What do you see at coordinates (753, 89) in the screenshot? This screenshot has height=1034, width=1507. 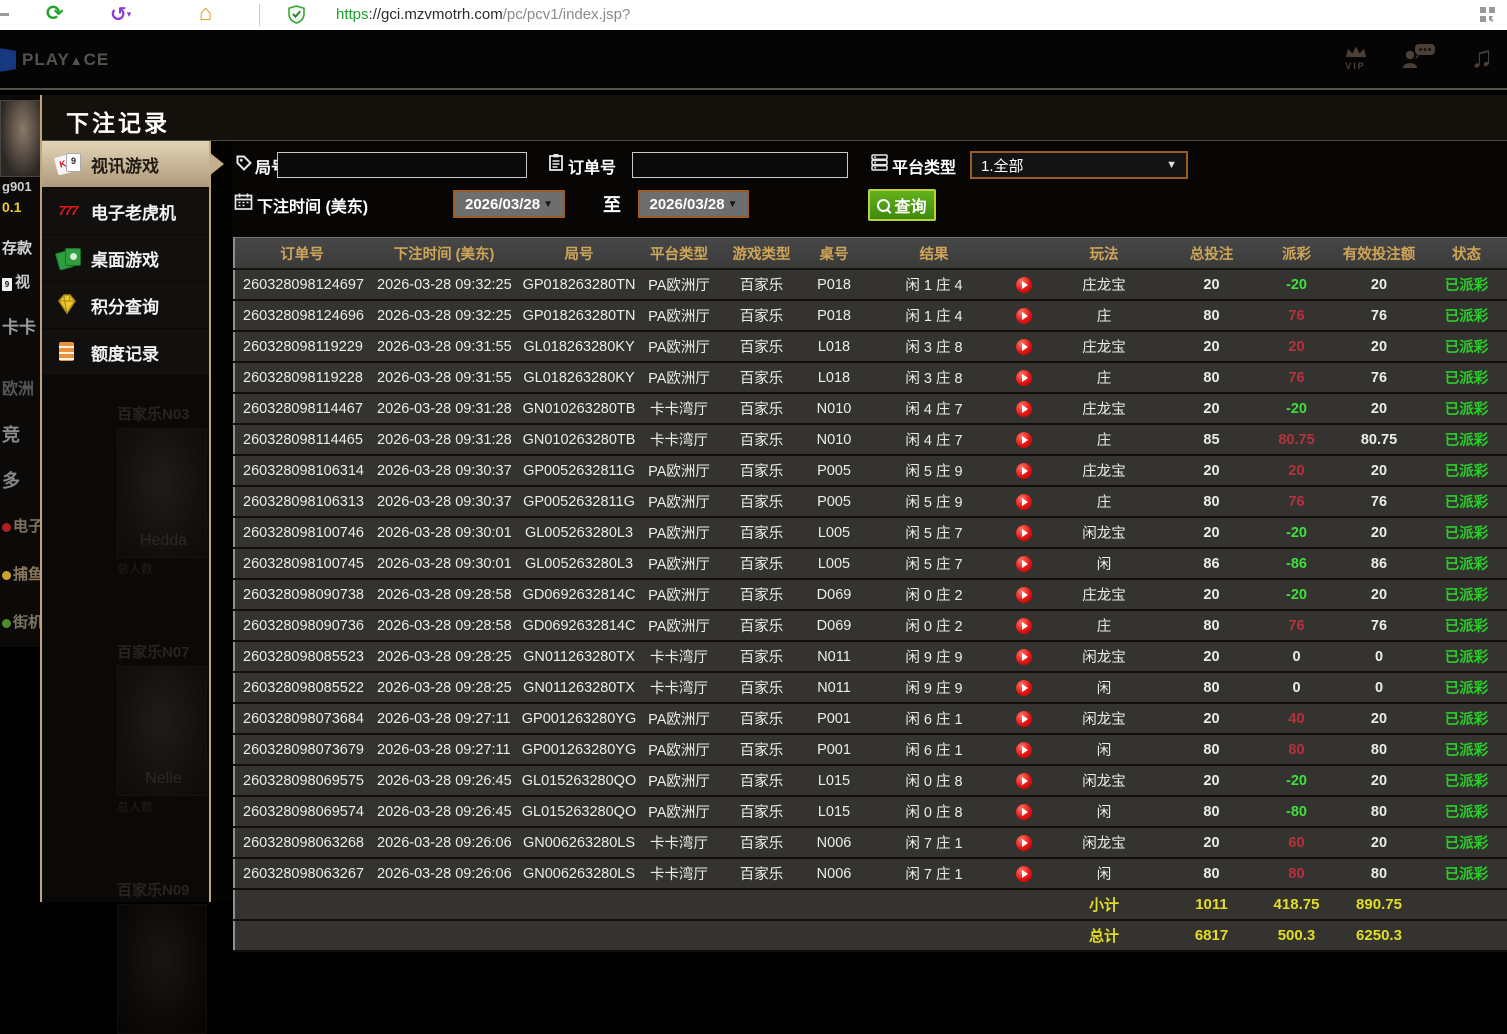 I see `header-divider` at bounding box center [753, 89].